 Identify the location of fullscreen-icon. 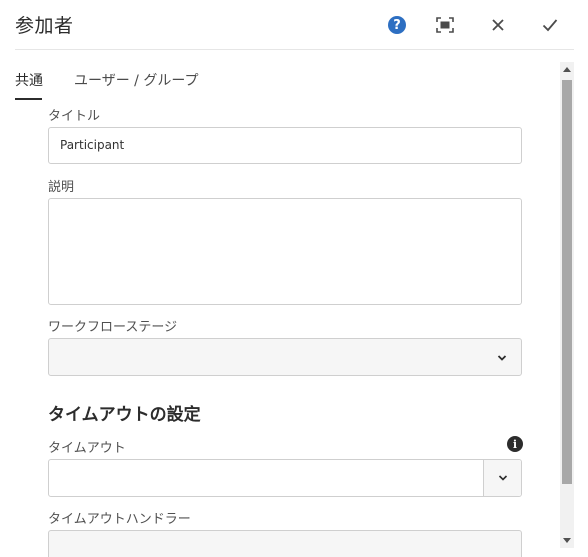
(445, 25).